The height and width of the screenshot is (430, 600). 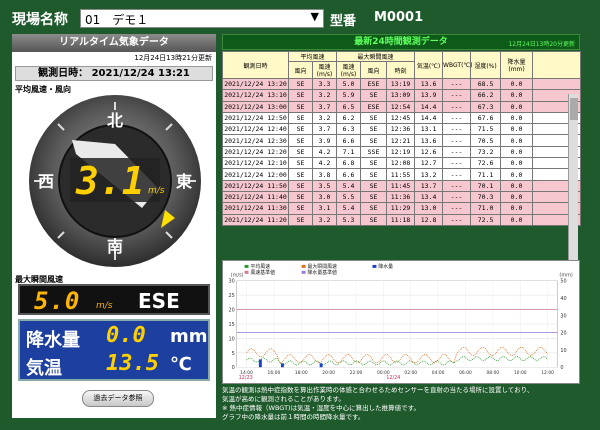 I want to click on y-right-tick-label: 50, so click(x=563, y=282).